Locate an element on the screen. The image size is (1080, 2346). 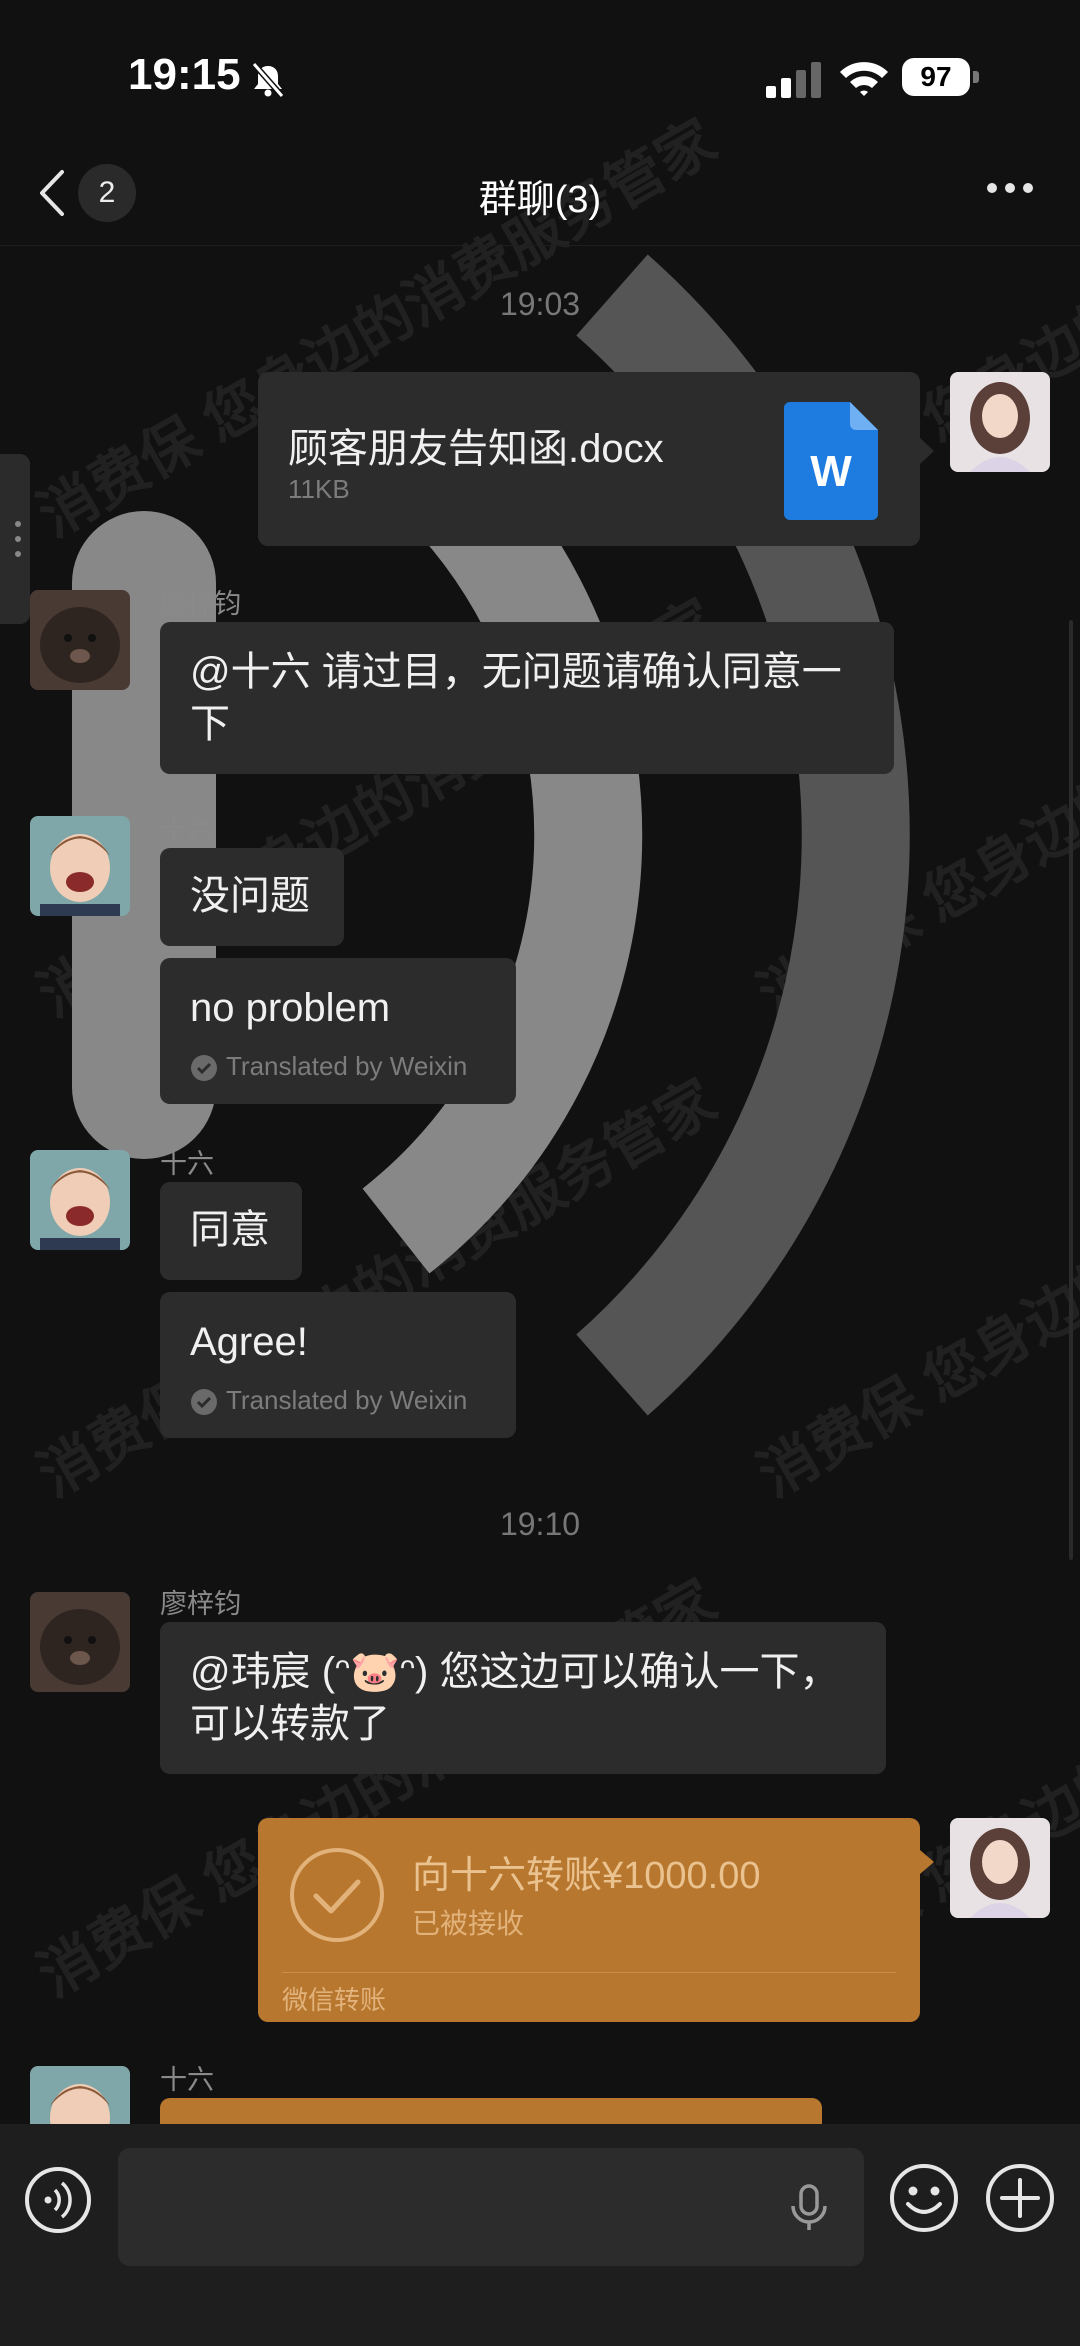
message-text-line: 下 is located at coordinates (210, 724).